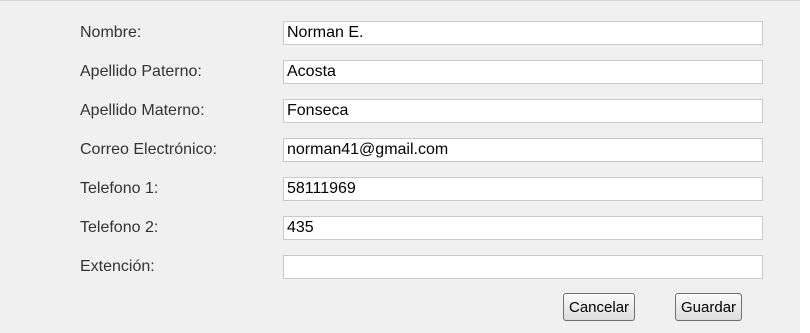  What do you see at coordinates (599, 307) in the screenshot?
I see `cancel-button: Cancelar` at bounding box center [599, 307].